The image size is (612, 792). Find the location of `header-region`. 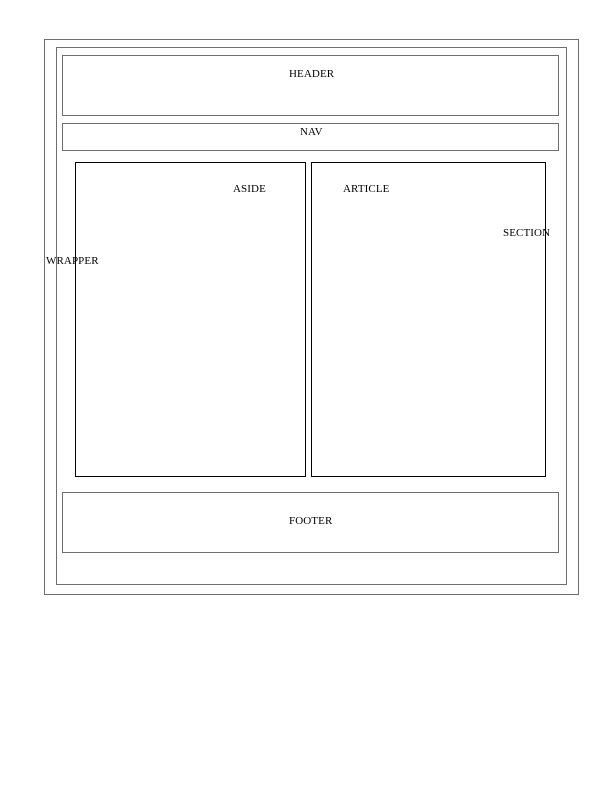

header-region is located at coordinates (310, 85).